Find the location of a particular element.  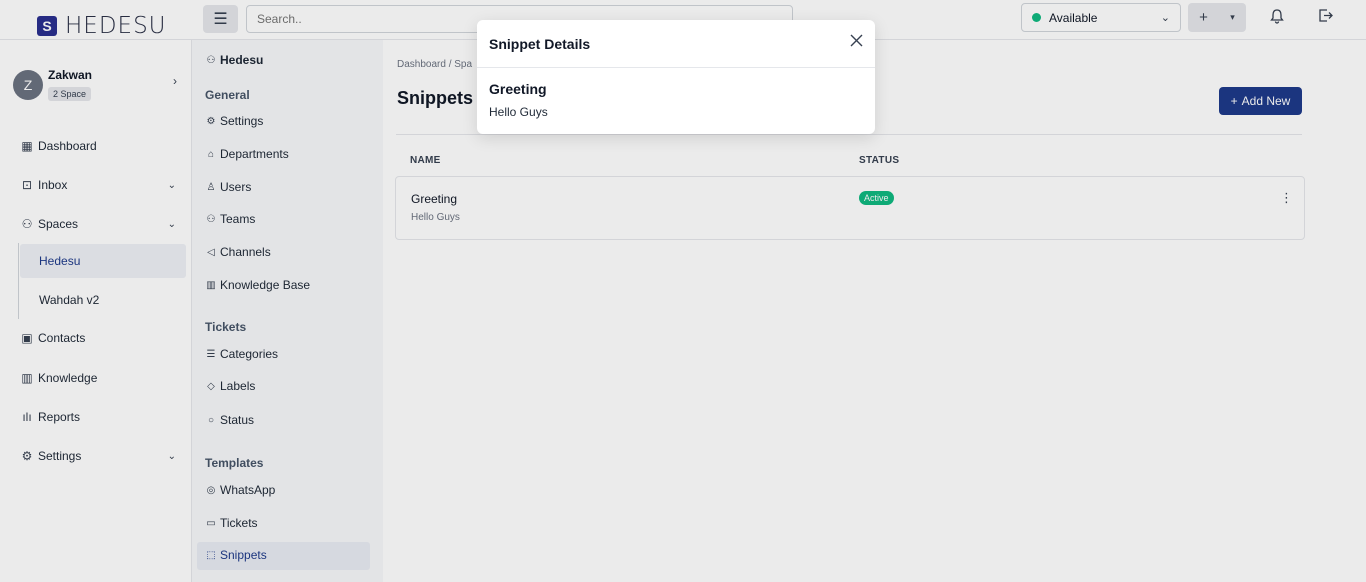

close-icon is located at coordinates (856, 41).